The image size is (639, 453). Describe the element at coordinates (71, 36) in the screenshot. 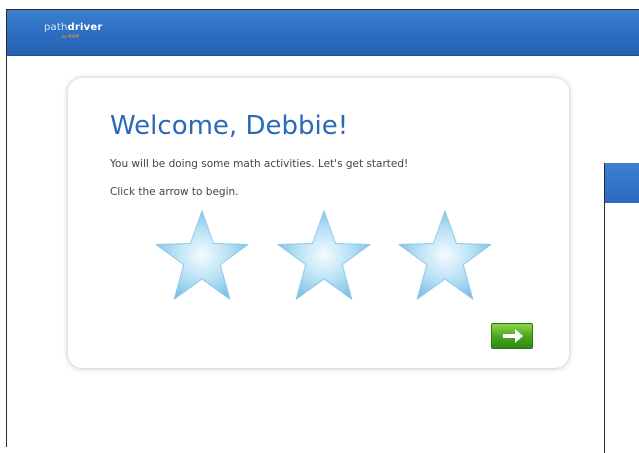

I see `logo-tagline: by MAPP` at that location.